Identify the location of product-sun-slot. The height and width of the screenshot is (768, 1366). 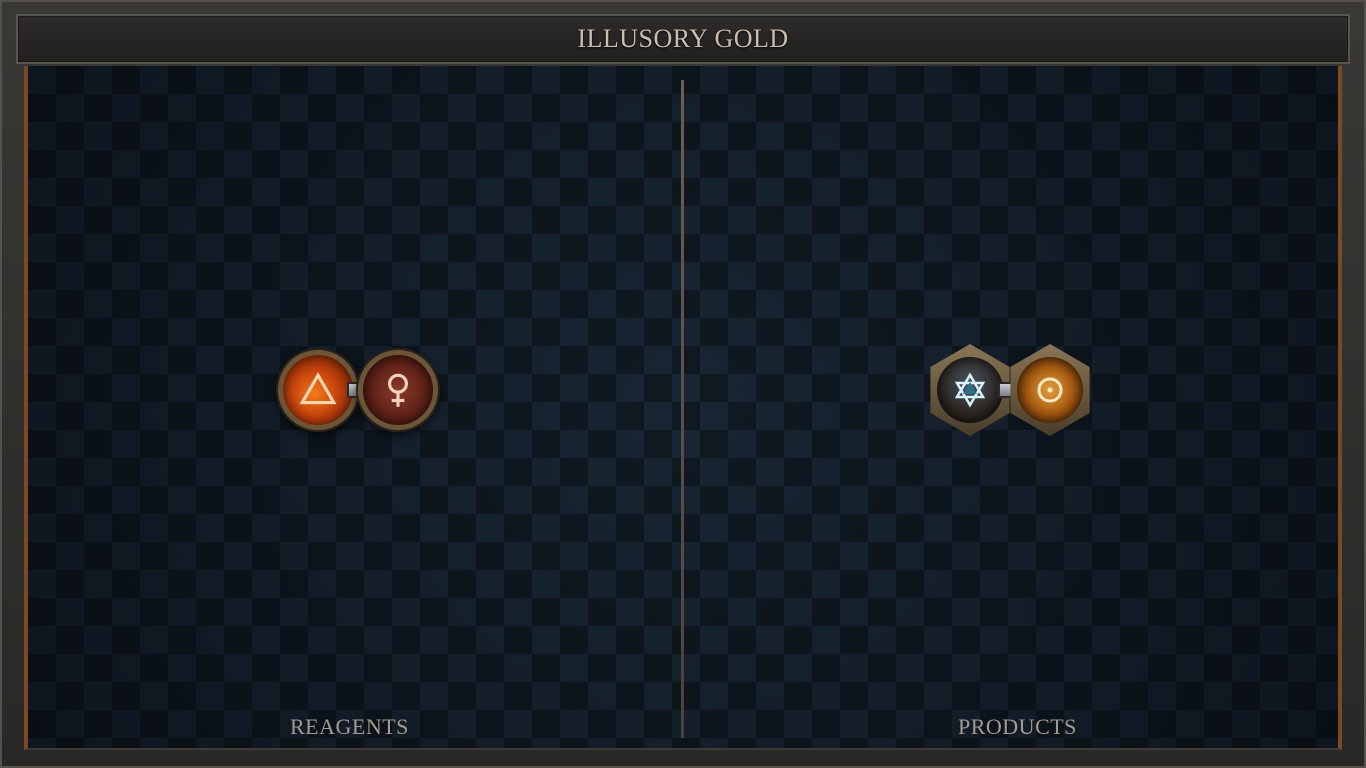
(1050, 390).